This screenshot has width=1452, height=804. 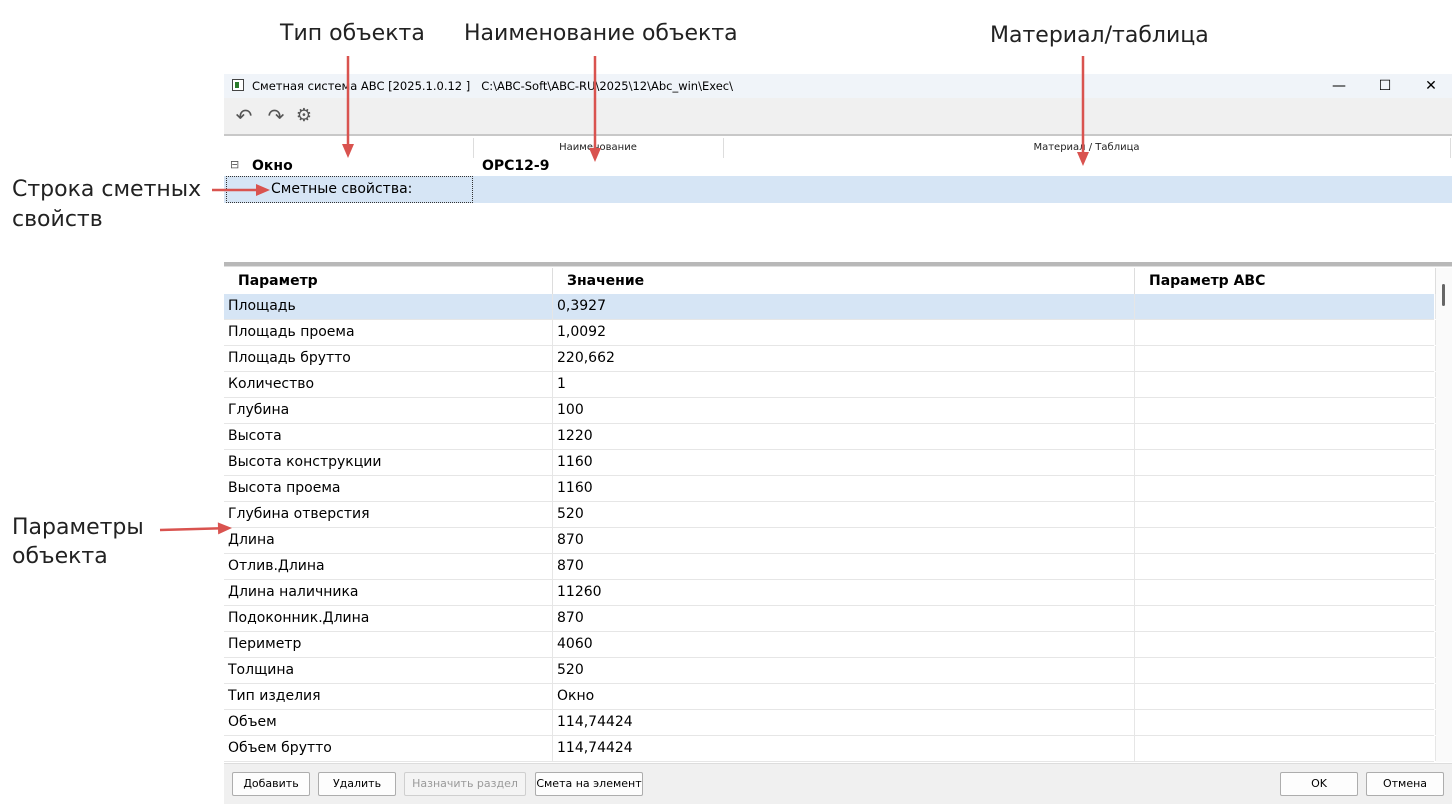 What do you see at coordinates (1285, 281) in the screenshot?
I see `col-header-abc: Параметр ABC` at bounding box center [1285, 281].